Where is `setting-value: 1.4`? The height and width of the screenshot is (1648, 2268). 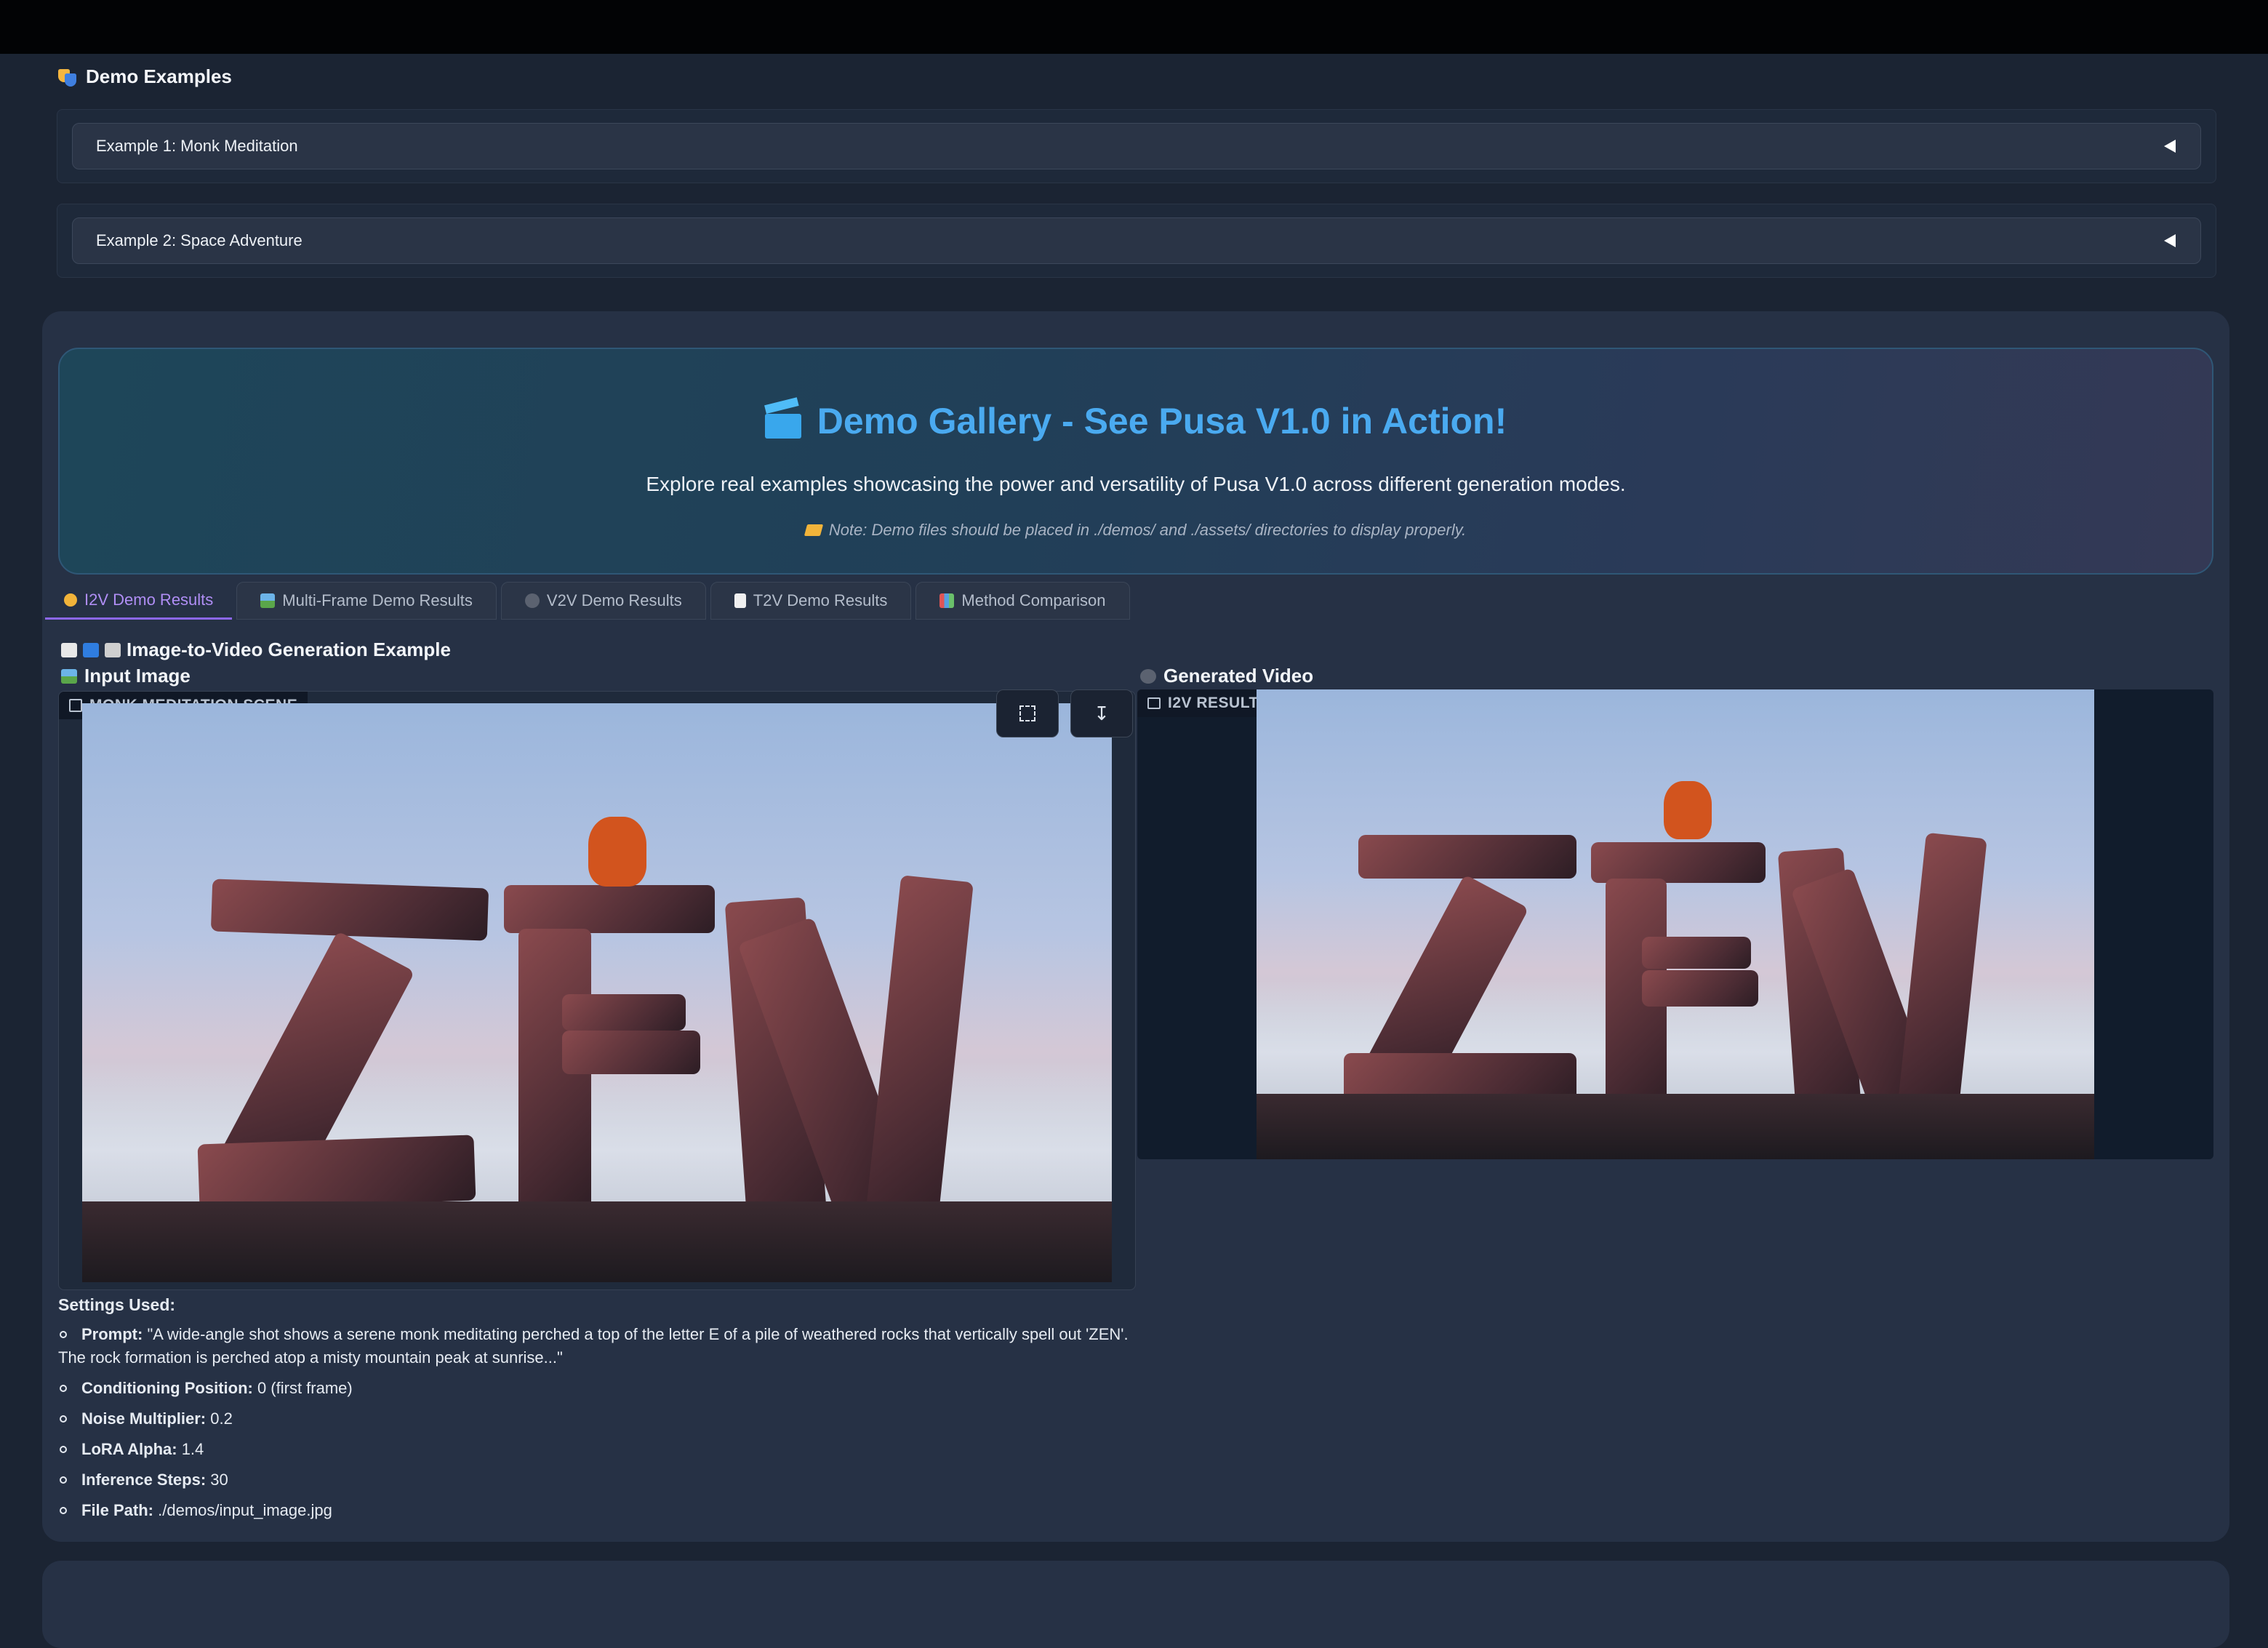
setting-value: 1.4 is located at coordinates (190, 1448).